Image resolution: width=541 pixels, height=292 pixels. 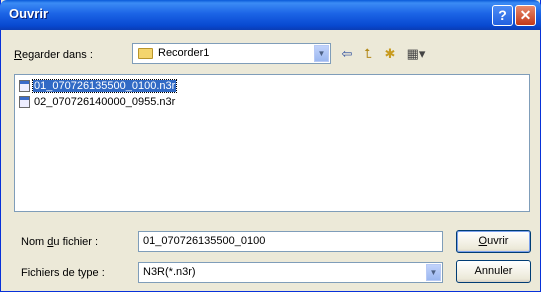 What do you see at coordinates (368, 54) in the screenshot?
I see `up-folder-icon: ⮤` at bounding box center [368, 54].